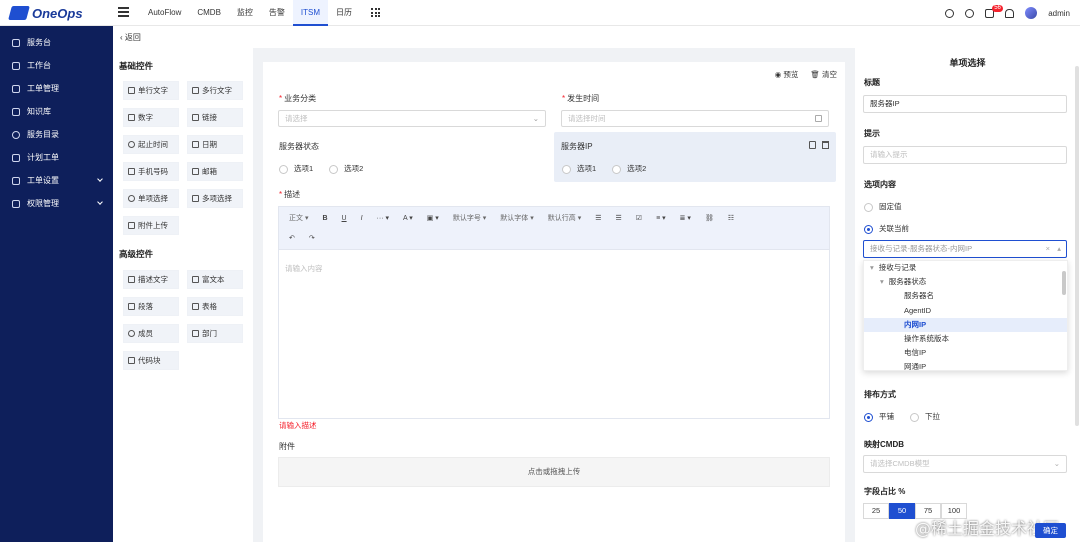  I want to click on username: admin, so click(1059, 13).